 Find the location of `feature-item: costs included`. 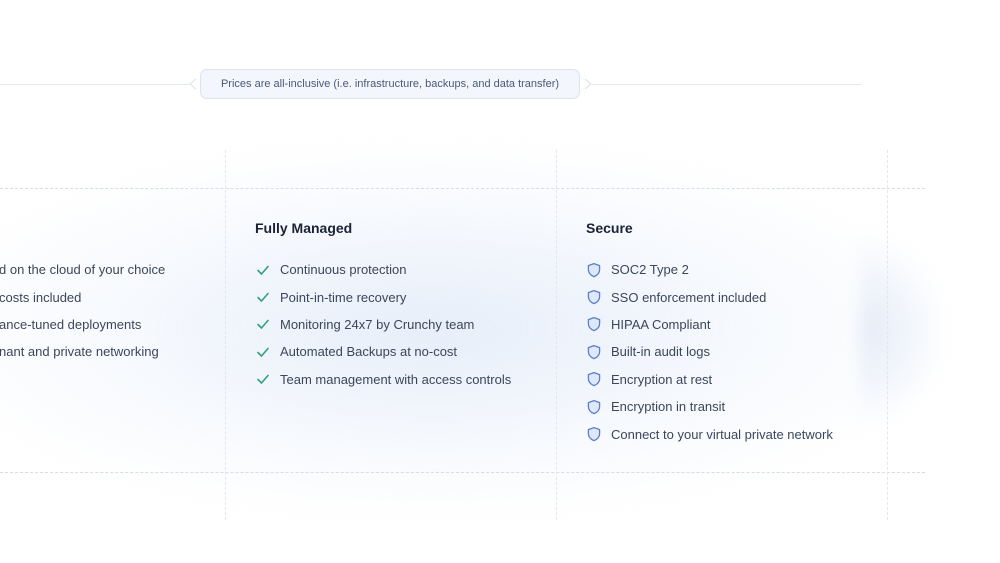

feature-item: costs included is located at coordinates (82, 296).